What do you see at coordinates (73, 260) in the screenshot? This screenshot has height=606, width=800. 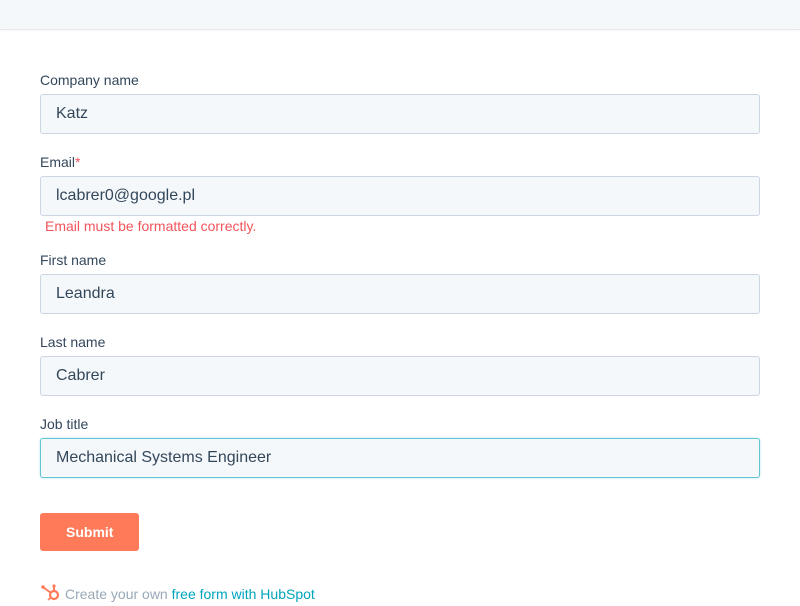 I see `first-name-label: First name` at bounding box center [73, 260].